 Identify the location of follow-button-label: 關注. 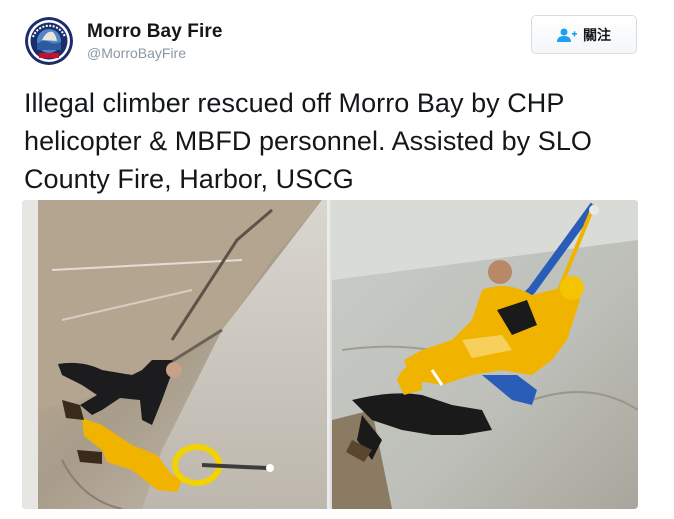
(597, 35).